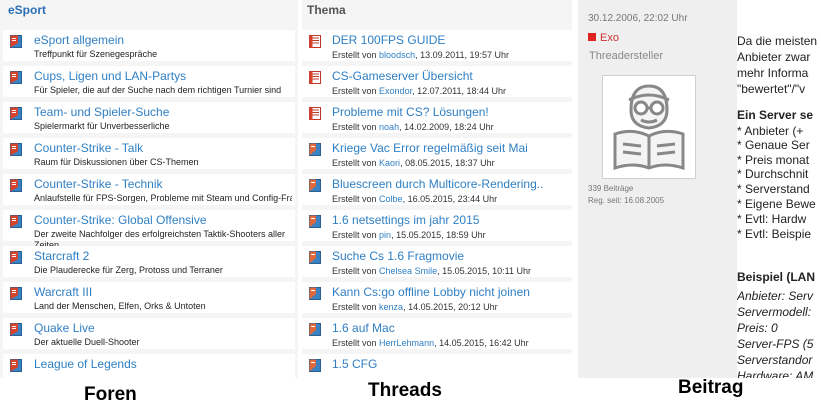 This screenshot has height=408, width=821. I want to click on post-text-line: mehr Informa, so click(773, 73).